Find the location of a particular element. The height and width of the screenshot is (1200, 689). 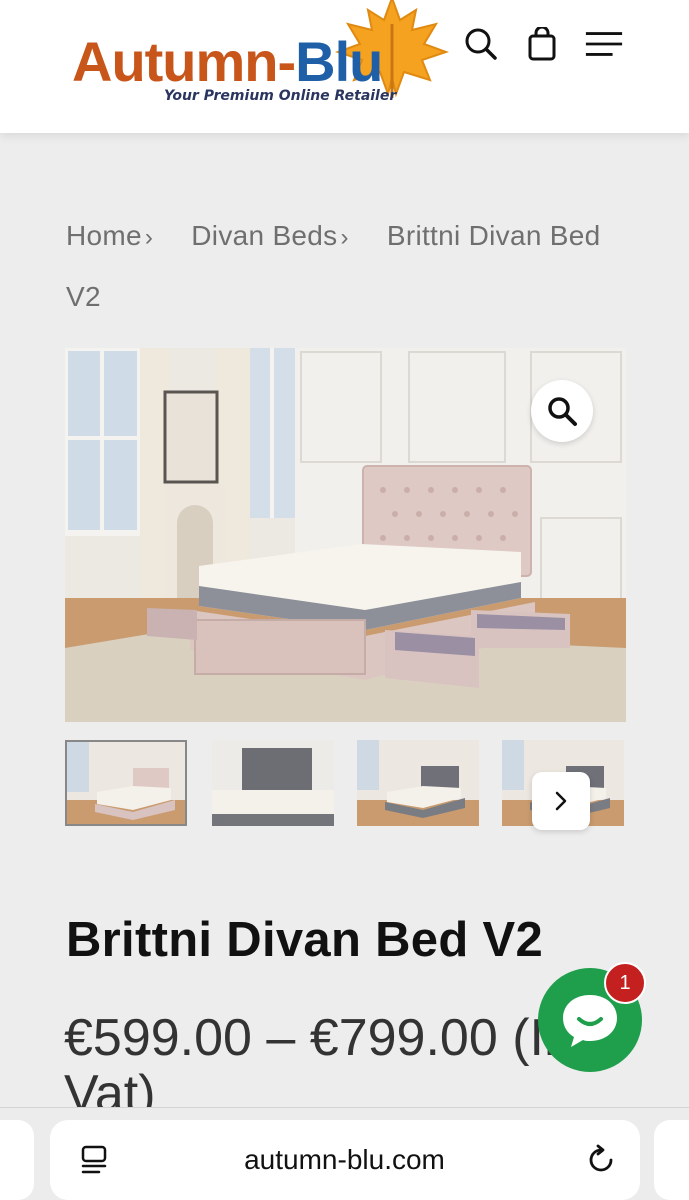

reload-icon is located at coordinates (601, 1160).